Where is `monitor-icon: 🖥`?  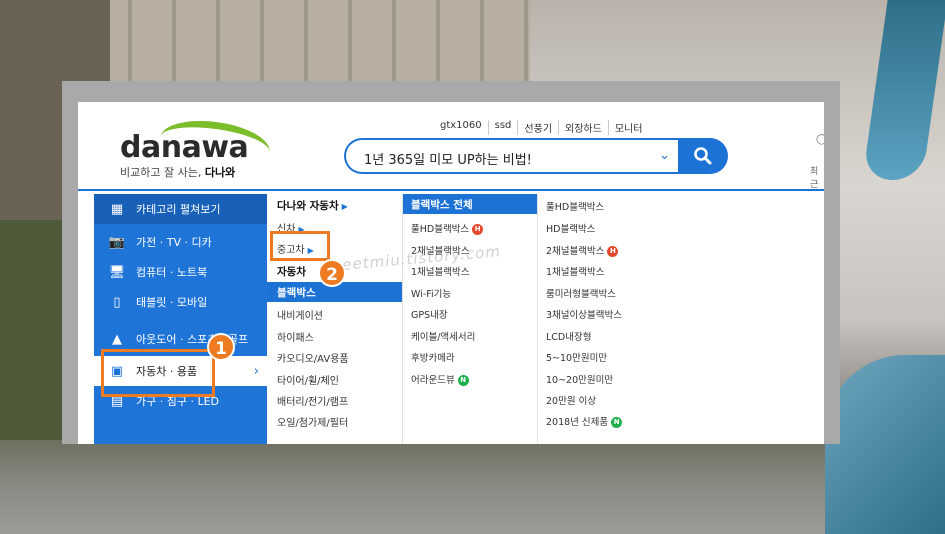 monitor-icon: 🖥 is located at coordinates (117, 272).